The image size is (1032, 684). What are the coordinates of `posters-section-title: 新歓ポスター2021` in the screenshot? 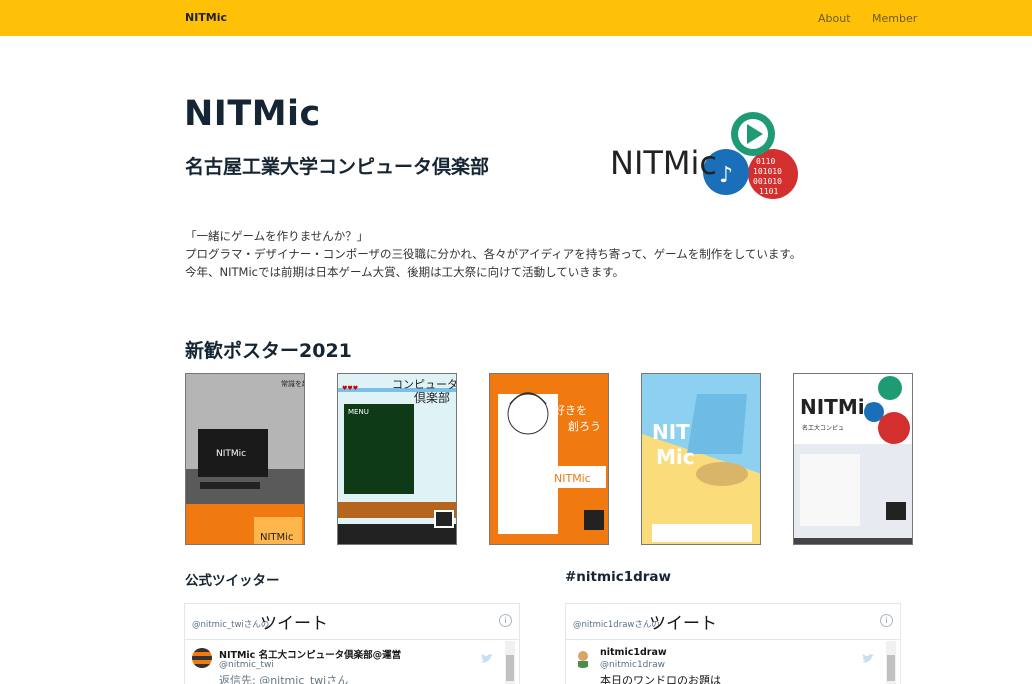 It's located at (268, 351).